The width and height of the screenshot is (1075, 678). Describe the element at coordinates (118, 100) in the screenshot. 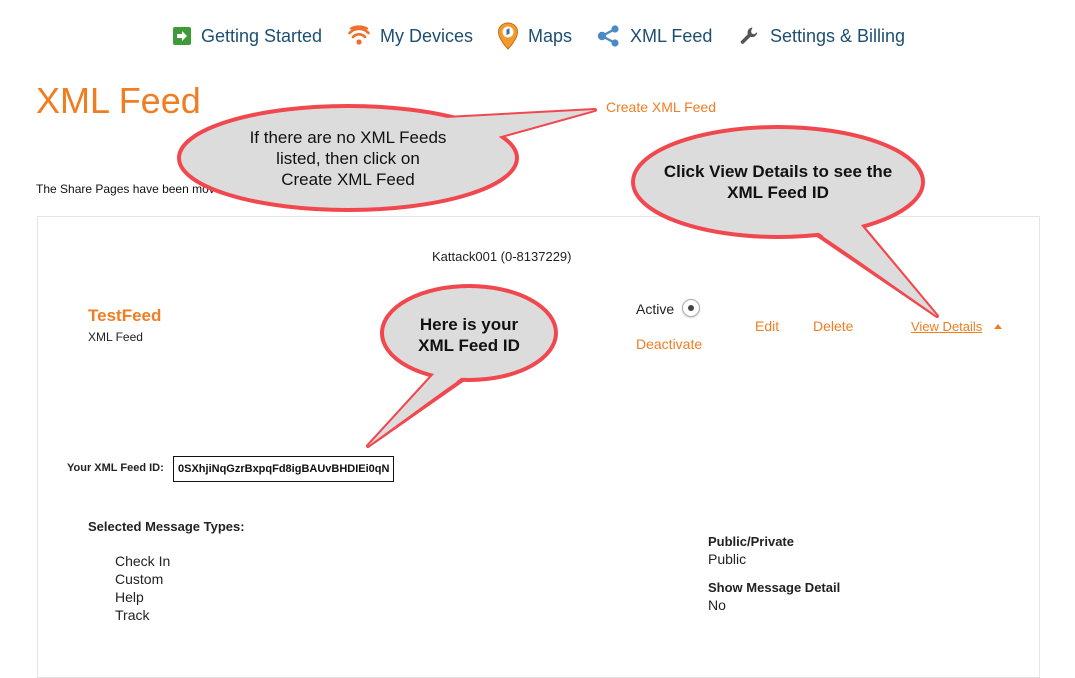

I see `page-title: XML Feed` at that location.